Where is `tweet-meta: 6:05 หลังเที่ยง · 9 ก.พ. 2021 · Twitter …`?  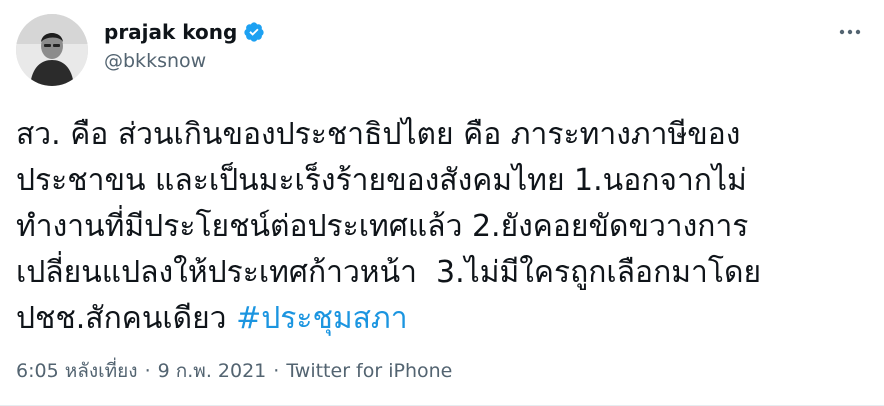 tweet-meta: 6:05 หลังเที่ยง · 9 ก.พ. 2021 · Twitter … is located at coordinates (234, 371).